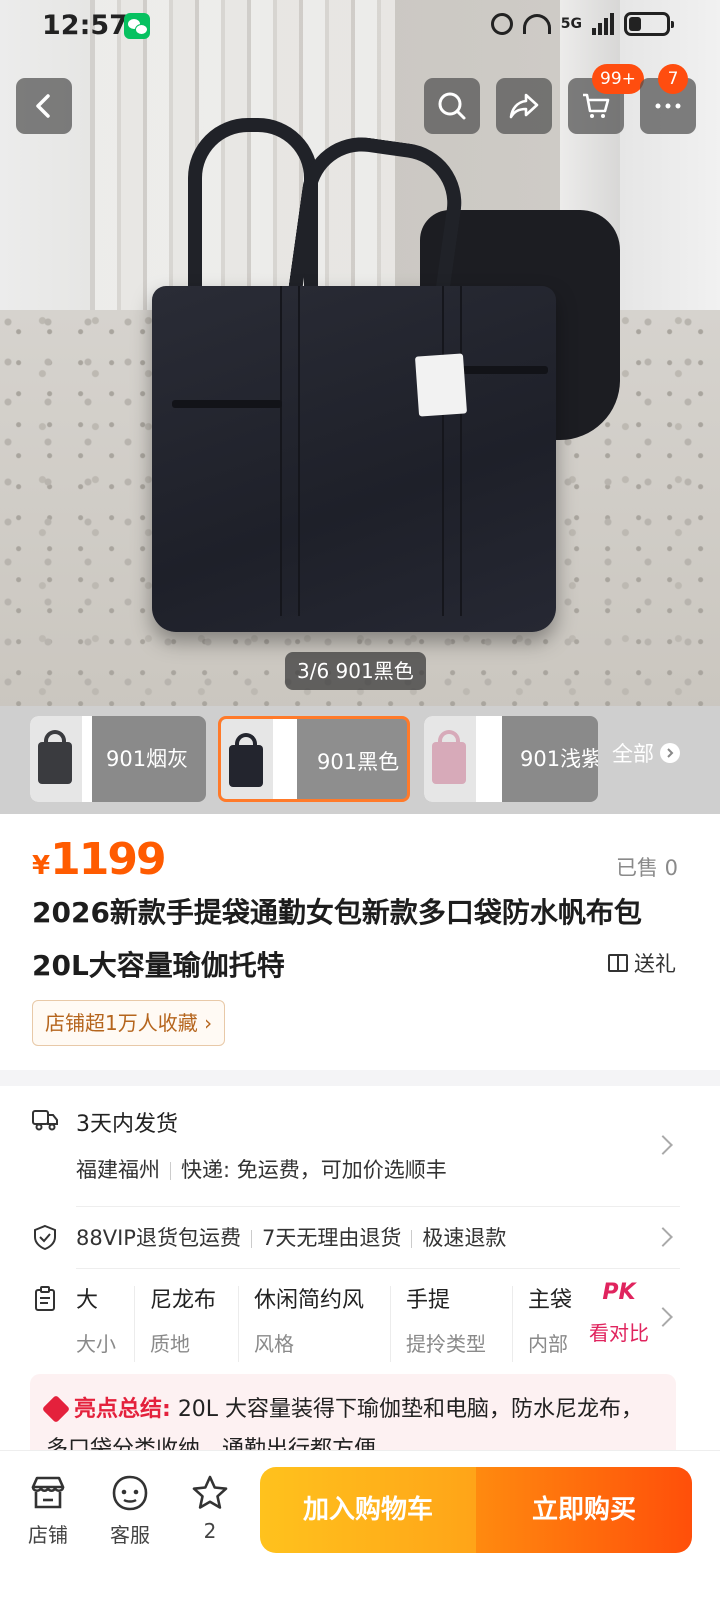 The width and height of the screenshot is (720, 1600). I want to click on attribute-key: 内部, so click(548, 1344).